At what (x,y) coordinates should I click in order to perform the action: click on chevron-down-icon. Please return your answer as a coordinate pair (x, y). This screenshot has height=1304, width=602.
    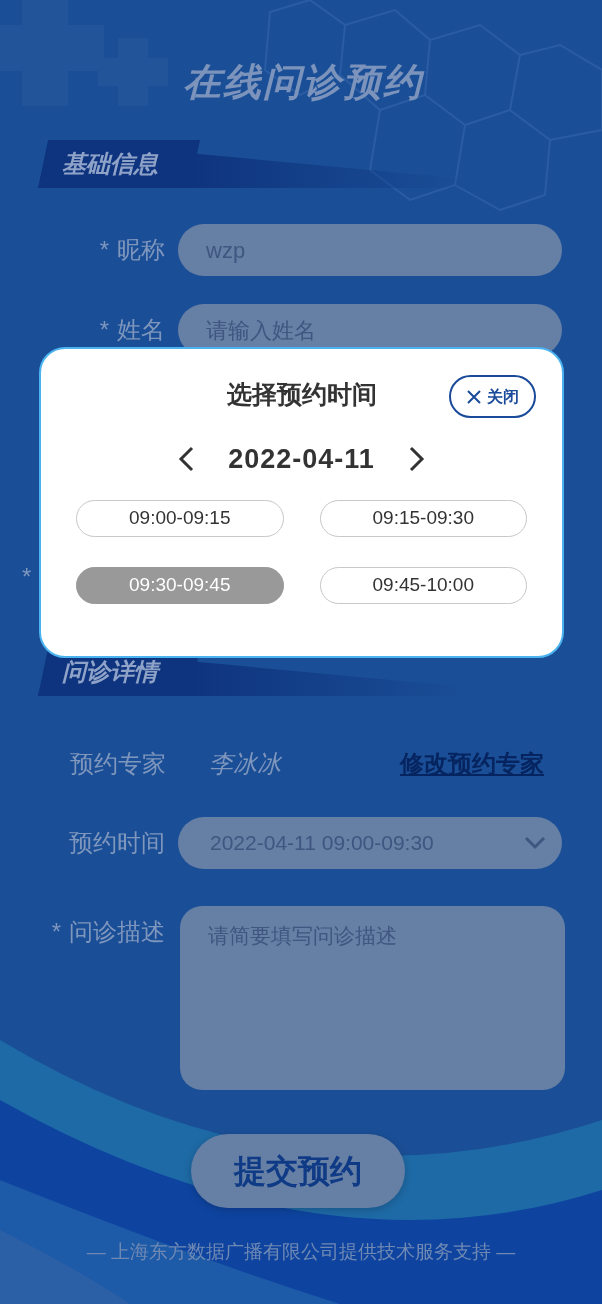
    Looking at the image, I should click on (535, 843).